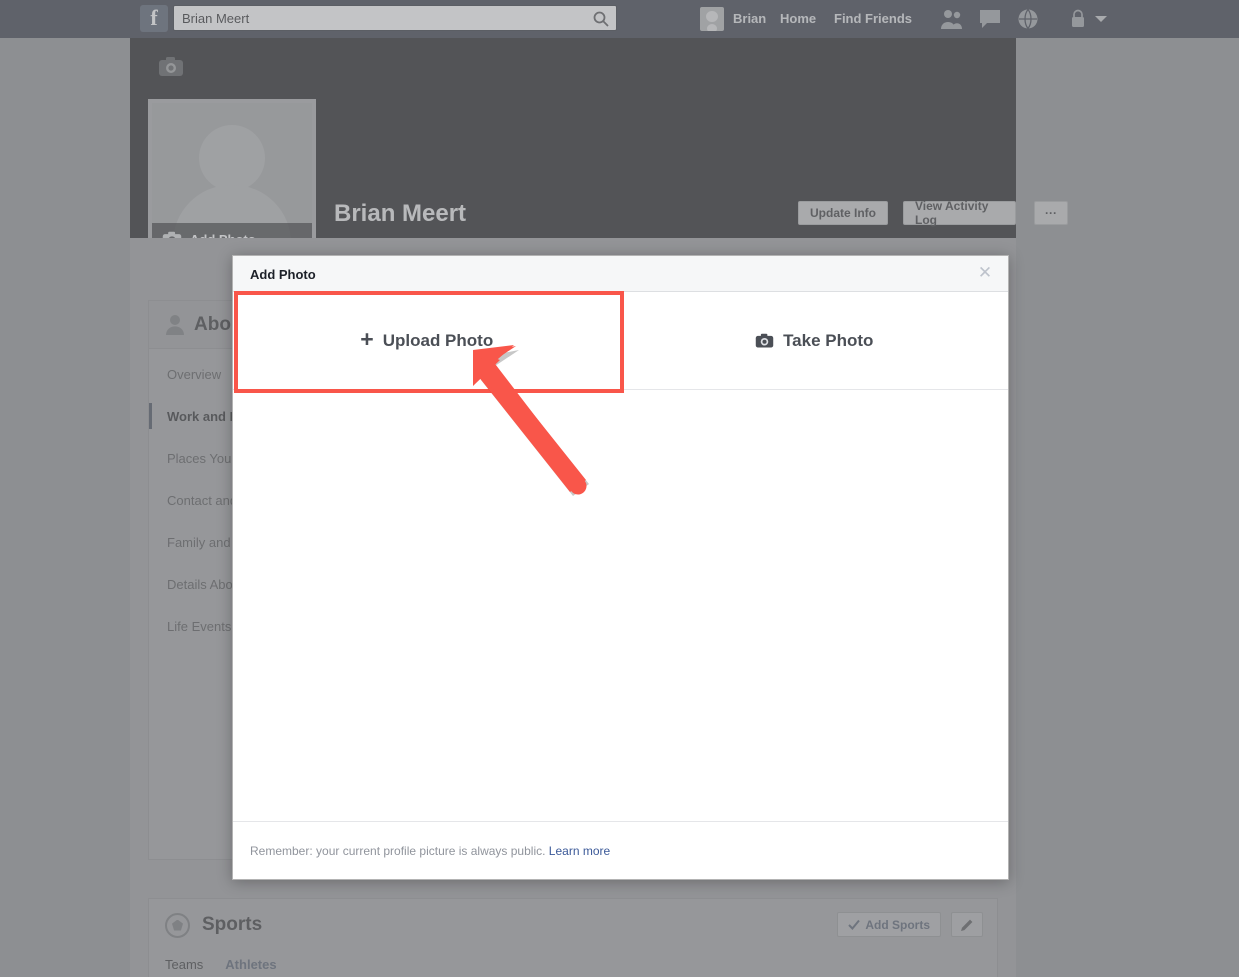 The width and height of the screenshot is (1239, 977). I want to click on take-photo-label: Take Photo, so click(828, 340).